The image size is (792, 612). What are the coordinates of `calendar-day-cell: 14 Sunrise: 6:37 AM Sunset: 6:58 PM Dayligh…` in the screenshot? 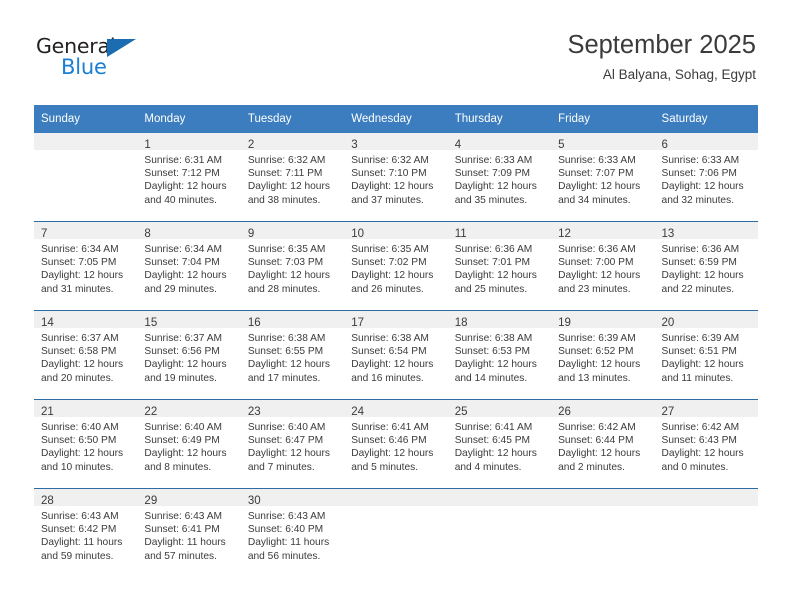 It's located at (86, 355).